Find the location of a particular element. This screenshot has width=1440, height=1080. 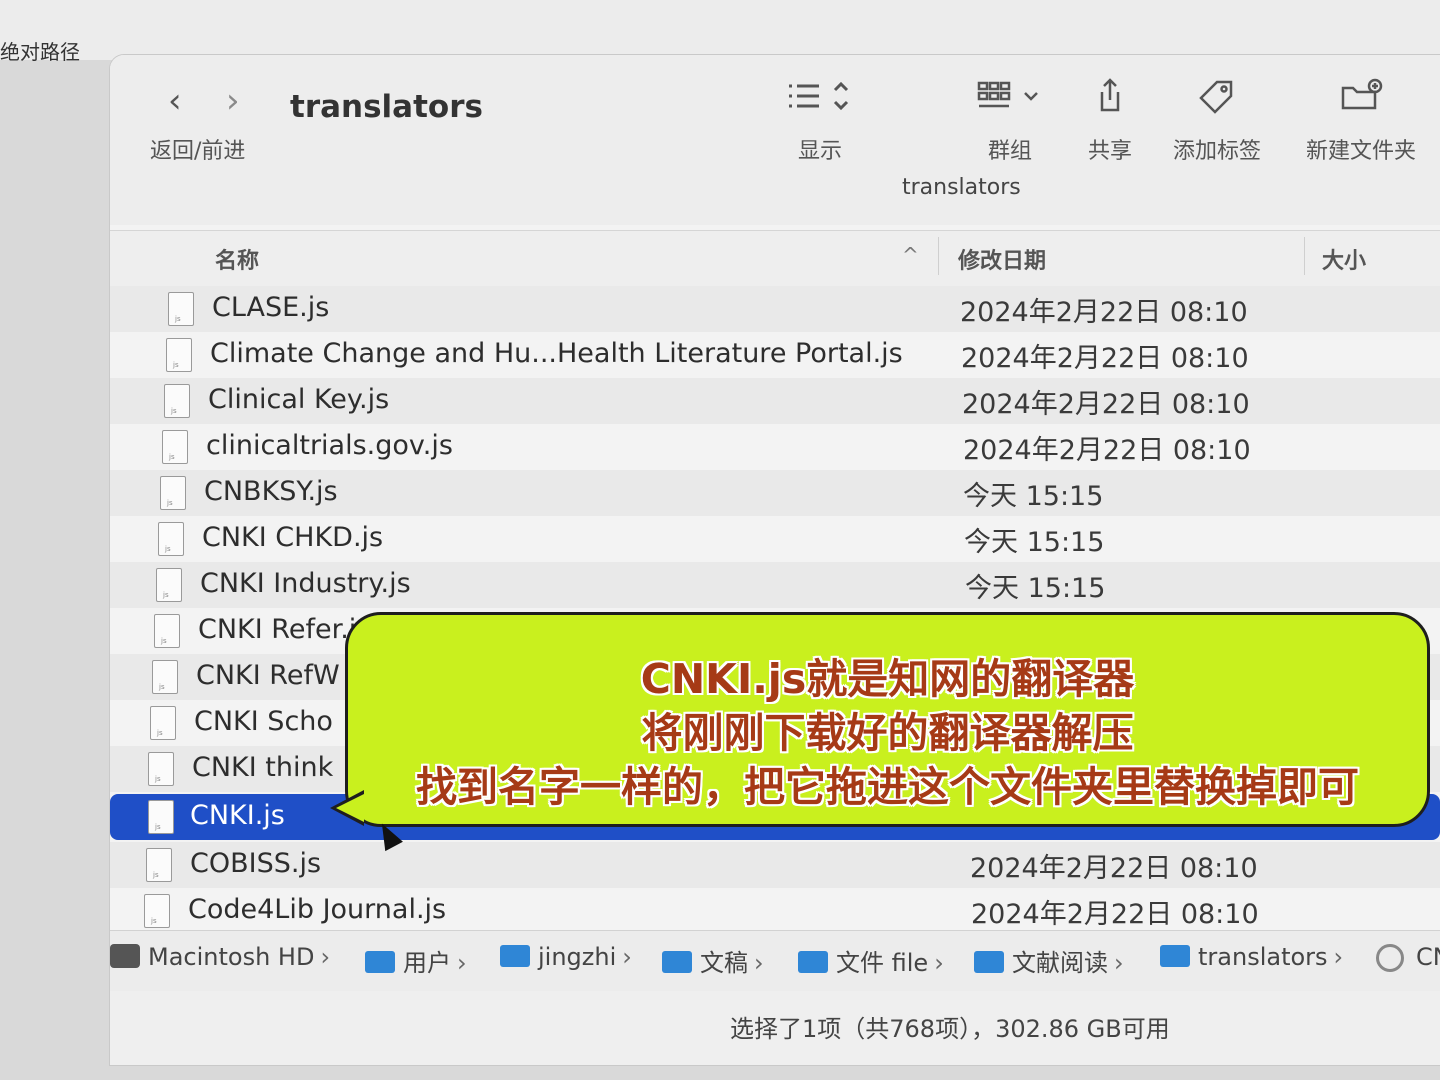

callout-pointer-fill is located at coordinates (350, 808).